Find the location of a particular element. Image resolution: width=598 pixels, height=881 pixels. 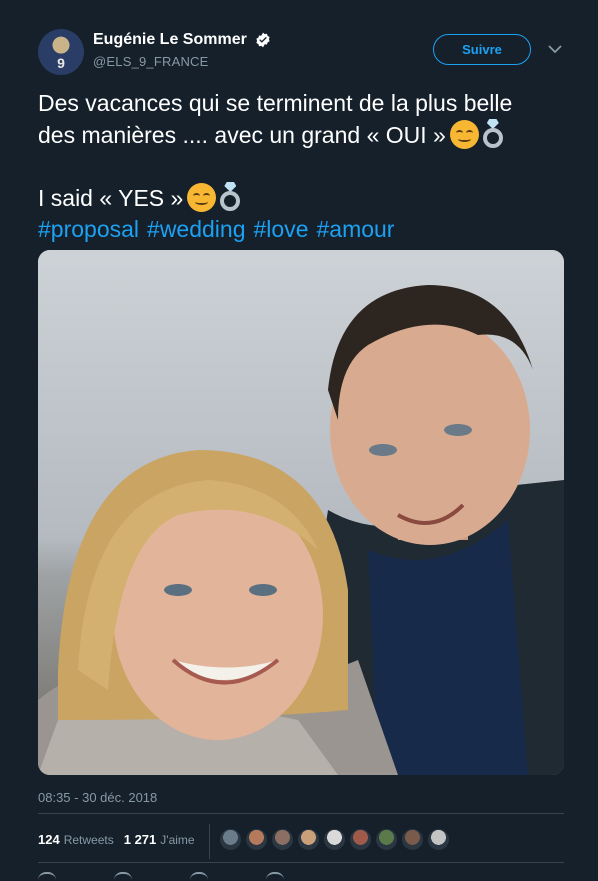

handle: @ELS_9_FRANCE is located at coordinates (182, 61).